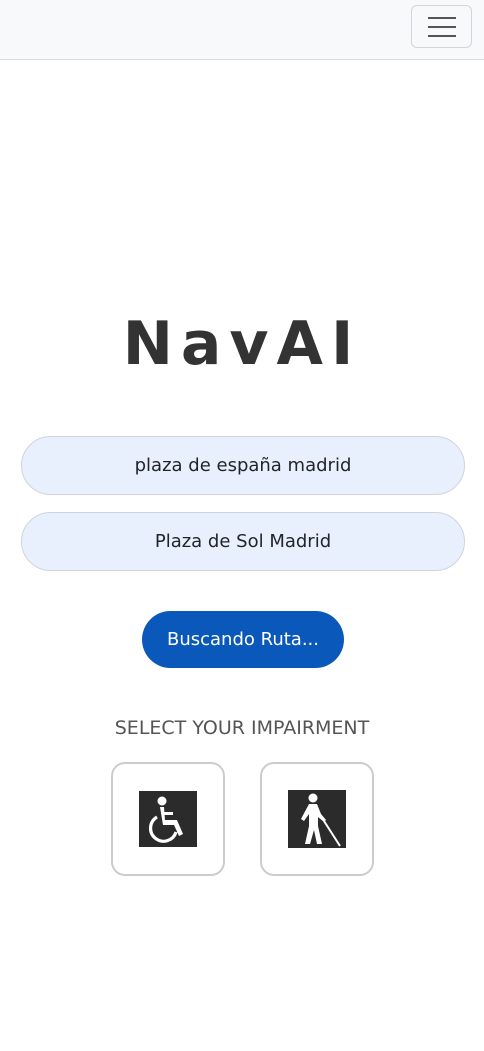 The image size is (484, 1051). I want to click on blind-person-cane-icon, so click(317, 819).